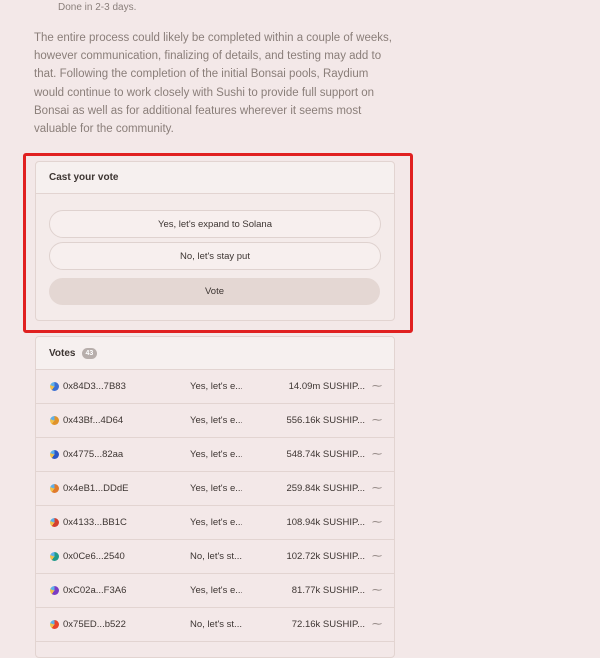  I want to click on voter-address: 0x75ED...b522, so click(94, 624).